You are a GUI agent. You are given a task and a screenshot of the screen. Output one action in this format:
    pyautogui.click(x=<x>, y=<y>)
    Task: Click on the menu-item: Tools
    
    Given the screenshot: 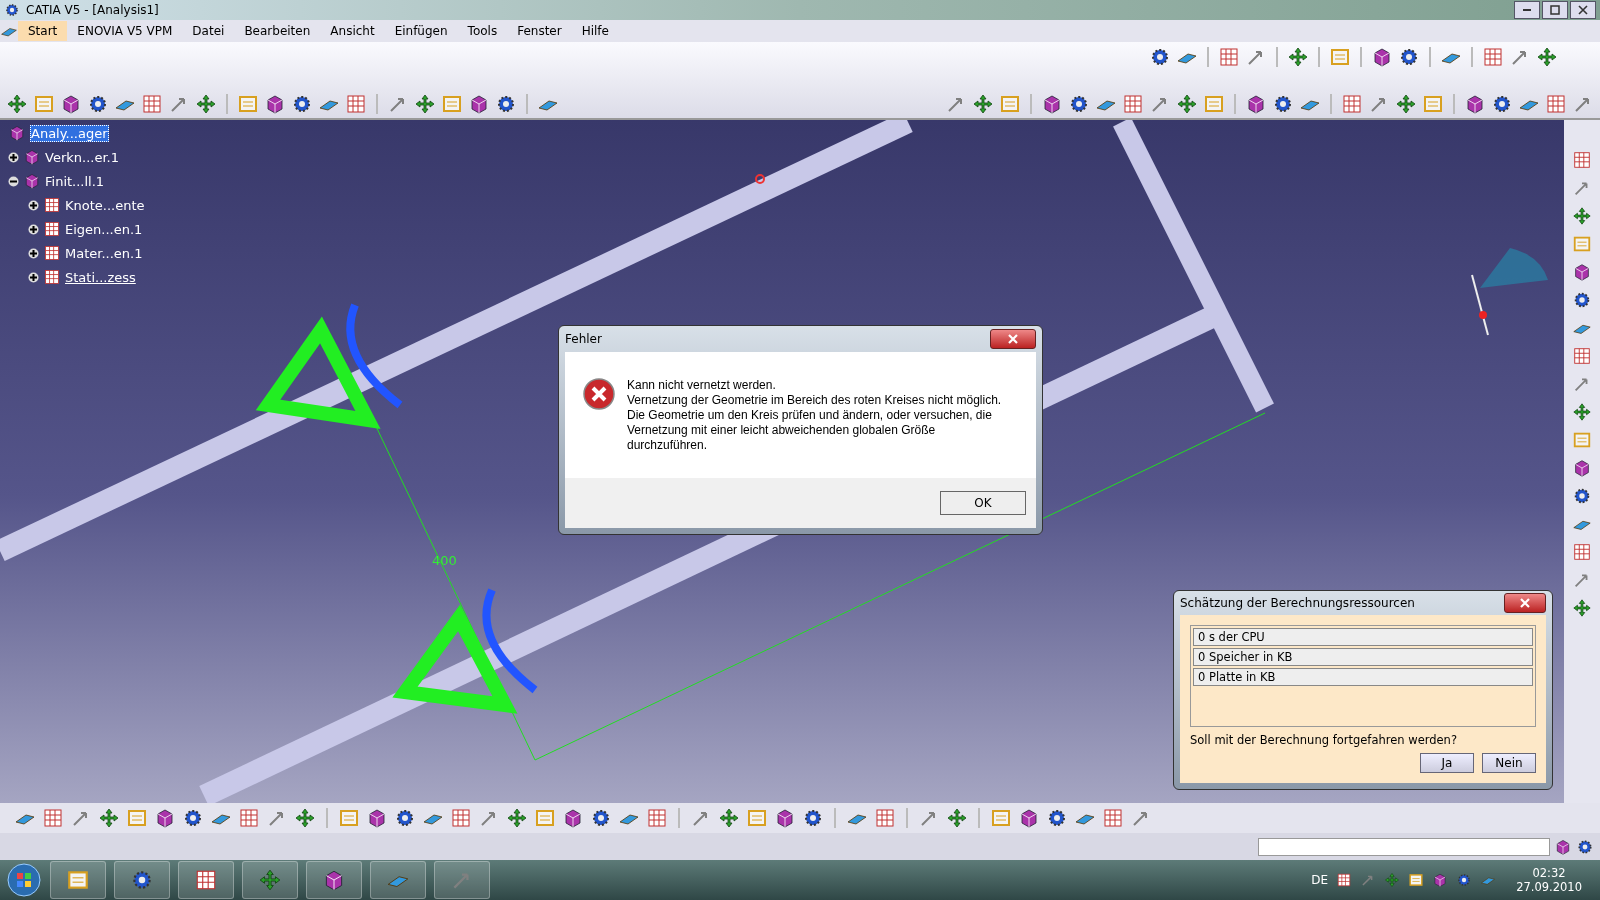 What is the action you would take?
    pyautogui.click(x=482, y=31)
    